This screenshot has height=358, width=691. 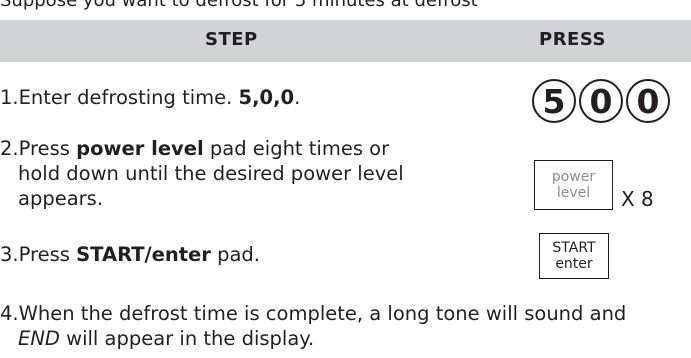 I want to click on step-2-line-2: hold down until the desired power level, so click(x=211, y=173).